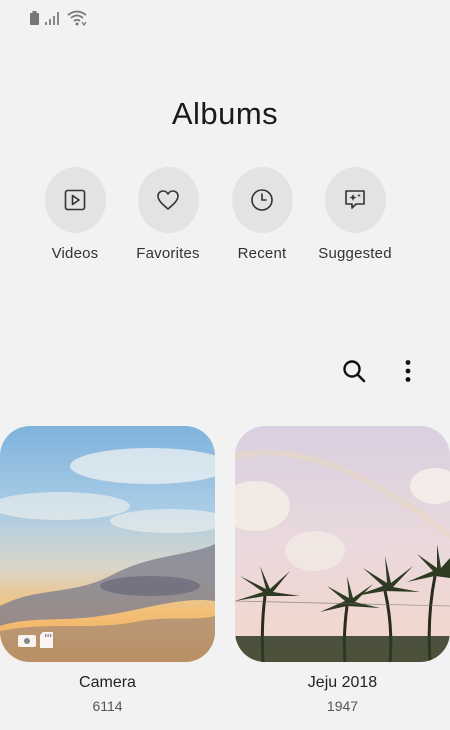 The width and height of the screenshot is (450, 730). Describe the element at coordinates (46, 640) in the screenshot. I see `sd-card-icon` at that location.